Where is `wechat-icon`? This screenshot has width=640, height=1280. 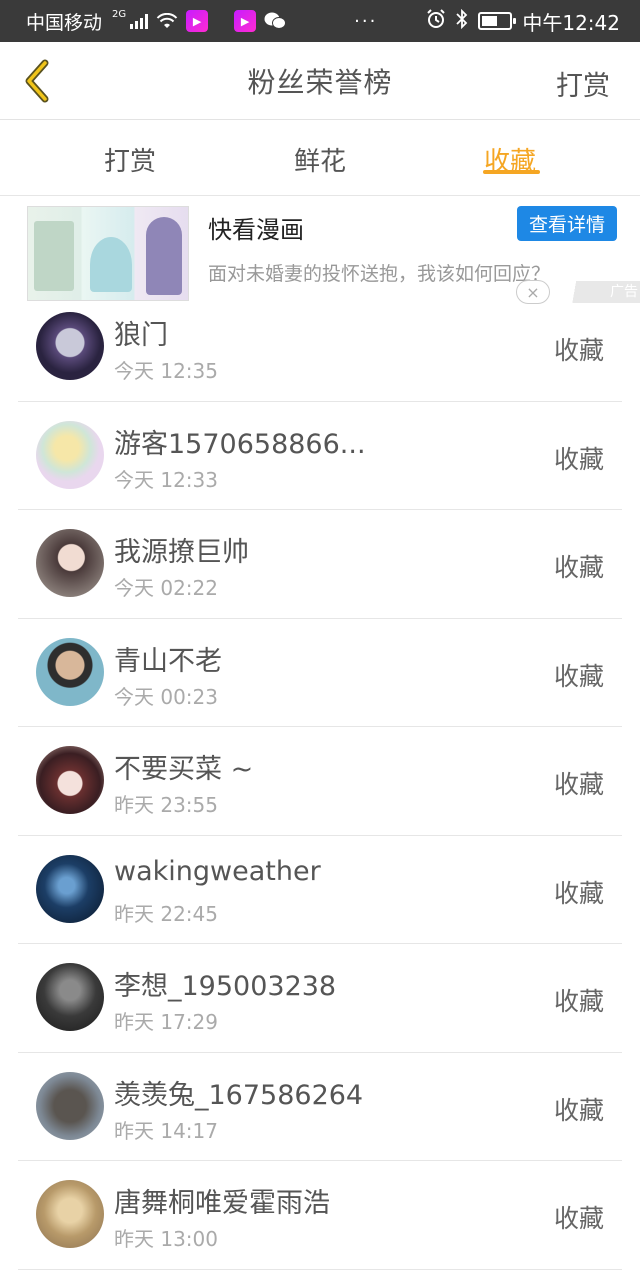 wechat-icon is located at coordinates (275, 21).